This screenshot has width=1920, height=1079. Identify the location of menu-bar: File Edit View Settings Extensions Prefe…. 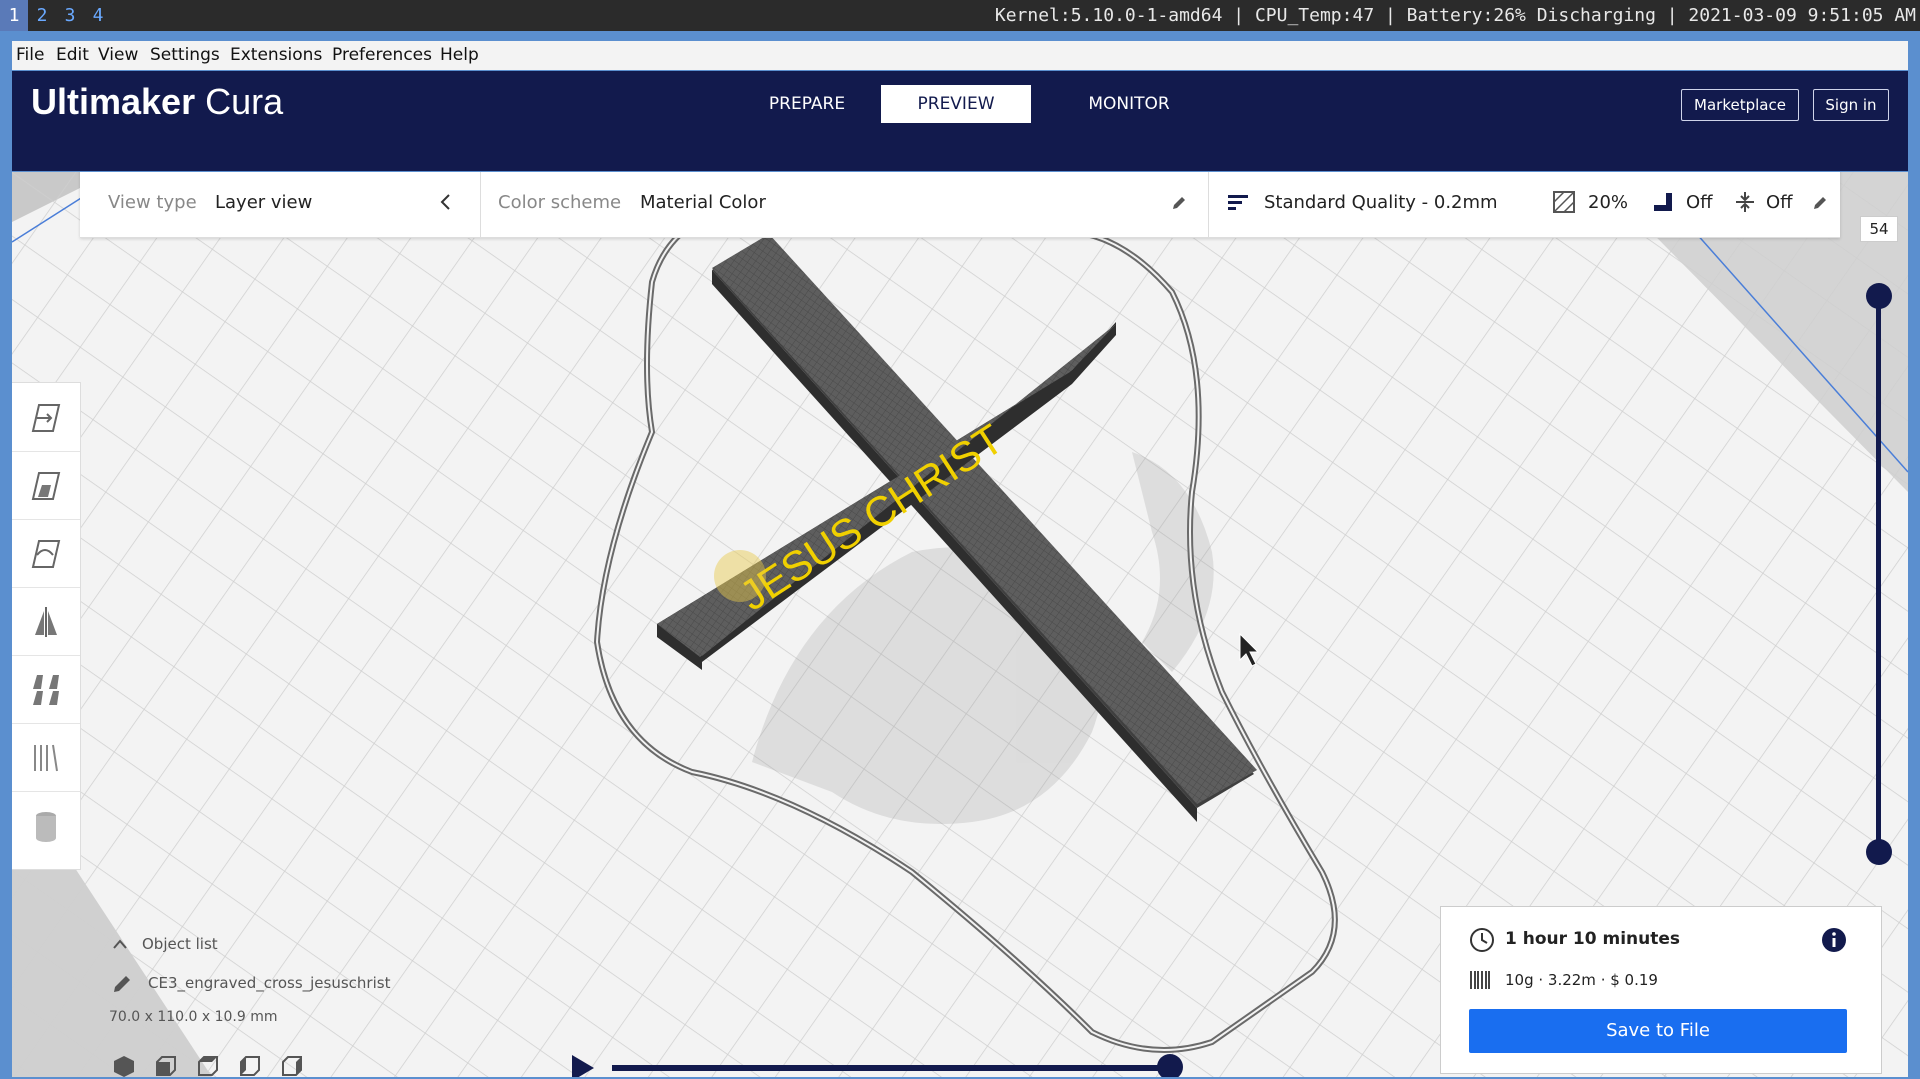
(960, 55).